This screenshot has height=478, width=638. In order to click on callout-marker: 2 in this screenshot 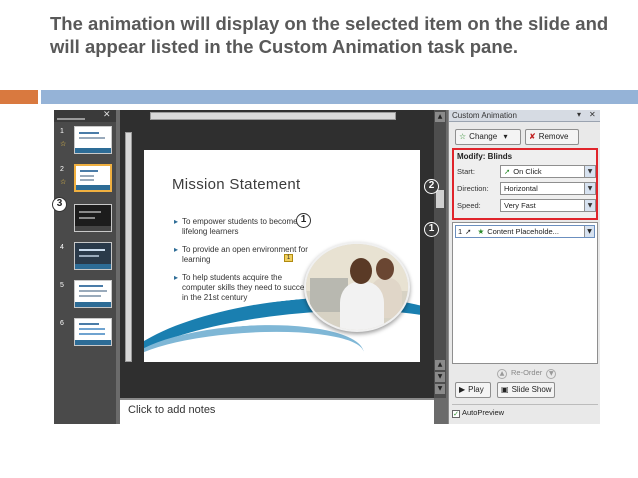, I will do `click(431, 186)`.